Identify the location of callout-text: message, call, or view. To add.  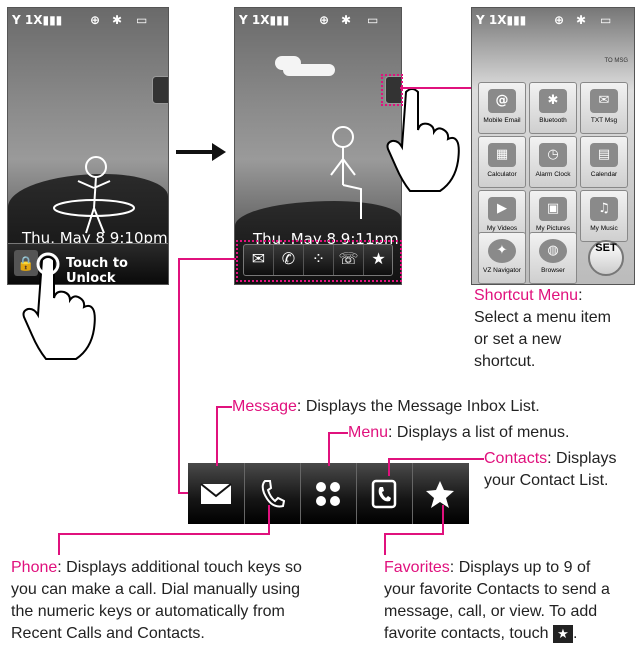
(491, 611).